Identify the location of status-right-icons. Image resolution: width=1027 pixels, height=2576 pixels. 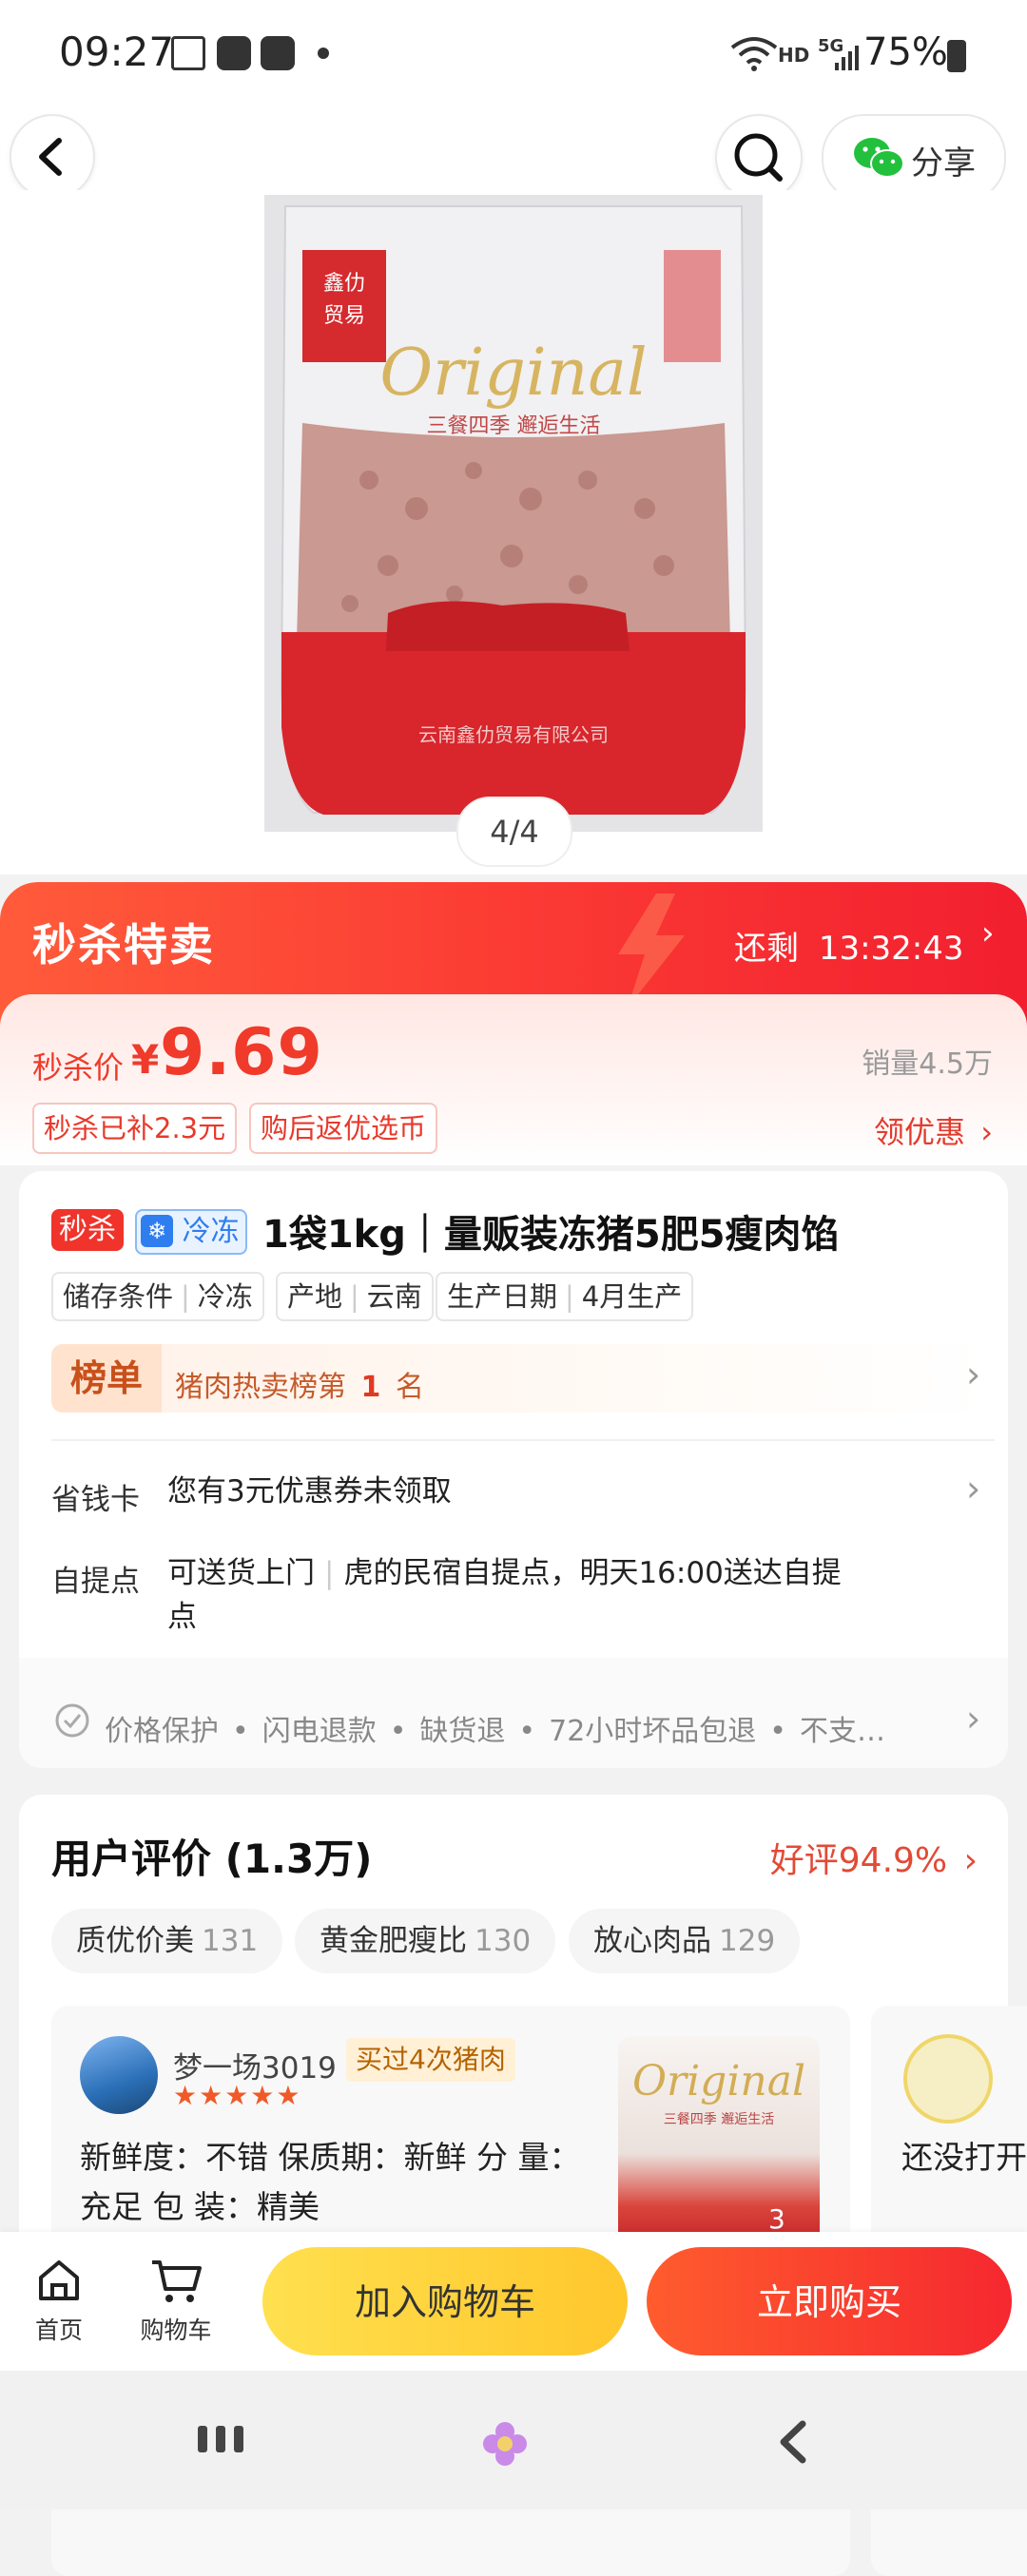
(754, 55).